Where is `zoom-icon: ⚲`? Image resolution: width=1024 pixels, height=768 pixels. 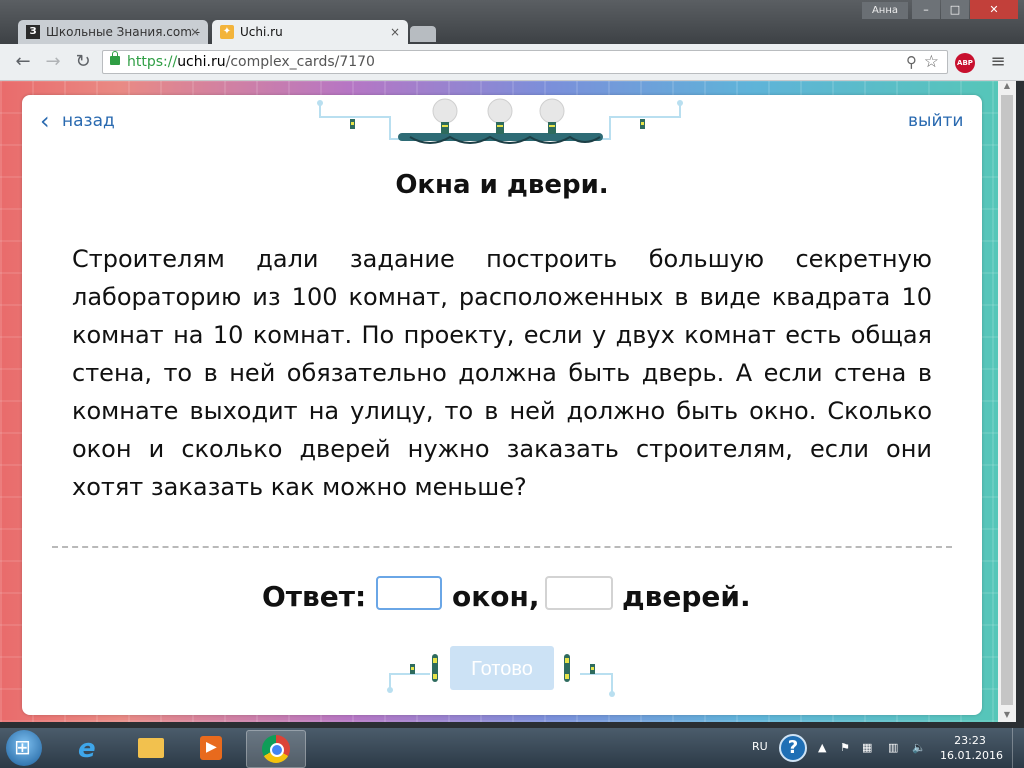 zoom-icon: ⚲ is located at coordinates (911, 62).